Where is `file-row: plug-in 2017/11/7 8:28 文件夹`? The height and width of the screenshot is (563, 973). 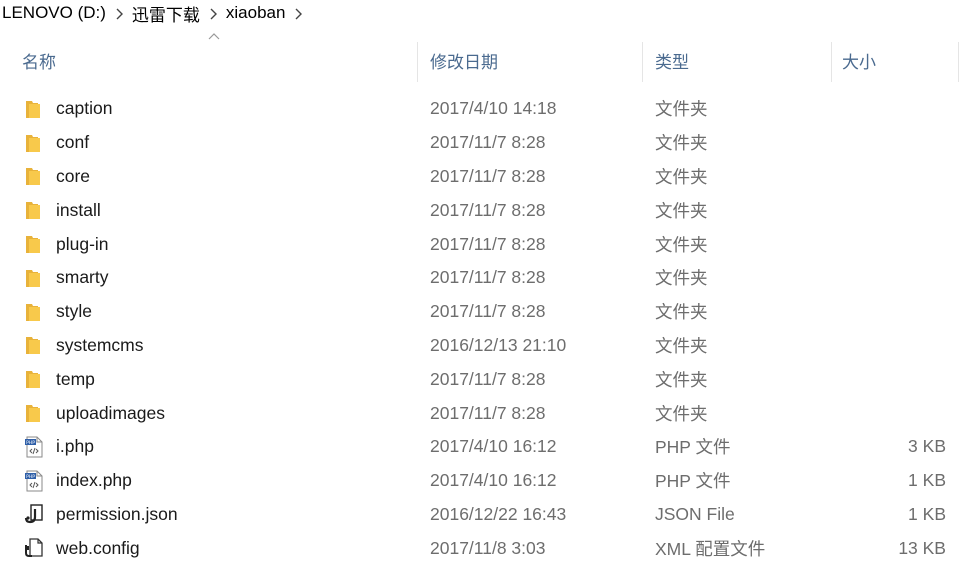
file-row: plug-in 2017/11/7 8:28 文件夹 is located at coordinates (486, 244).